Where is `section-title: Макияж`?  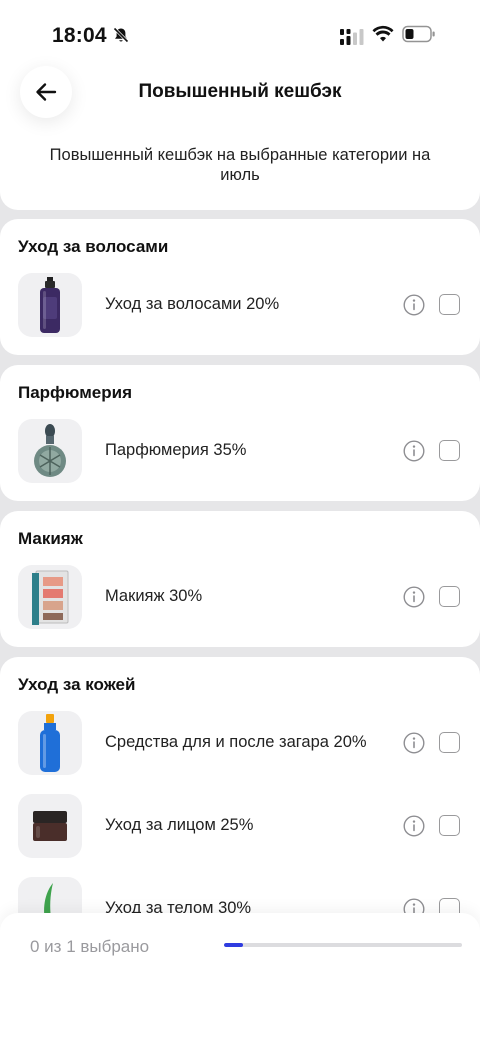 section-title: Макияж is located at coordinates (50, 538).